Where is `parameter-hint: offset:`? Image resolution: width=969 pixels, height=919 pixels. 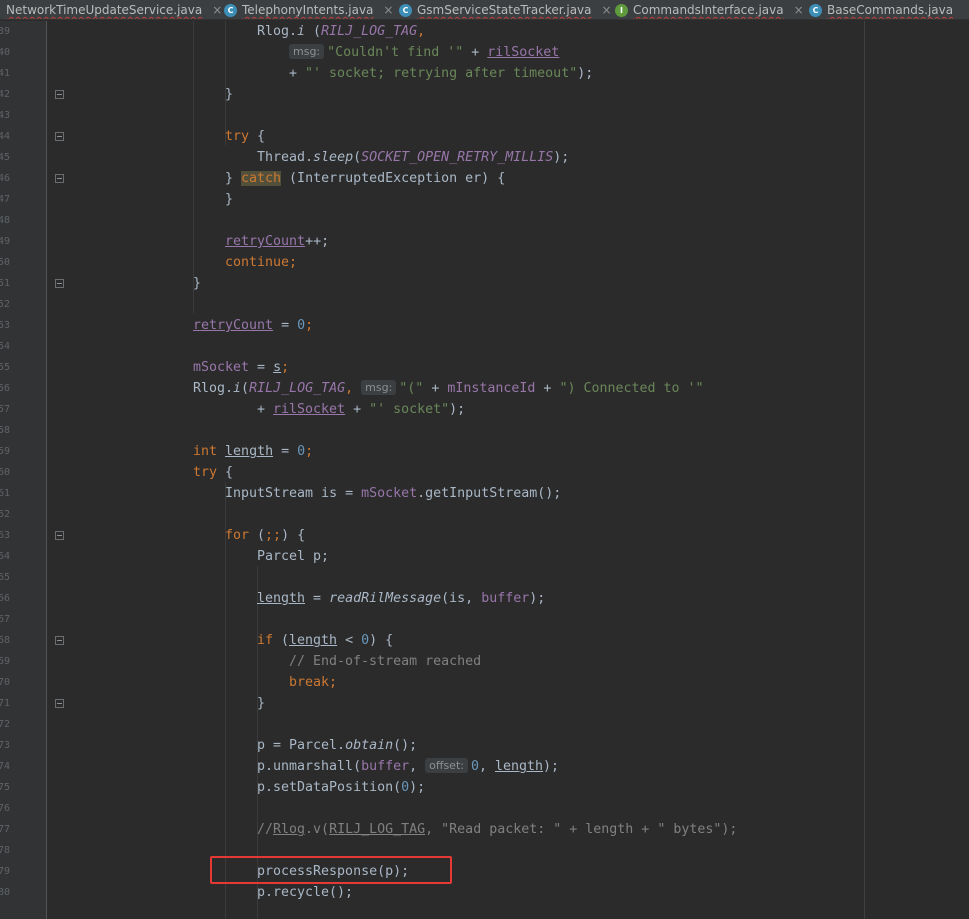 parameter-hint: offset: is located at coordinates (446, 765).